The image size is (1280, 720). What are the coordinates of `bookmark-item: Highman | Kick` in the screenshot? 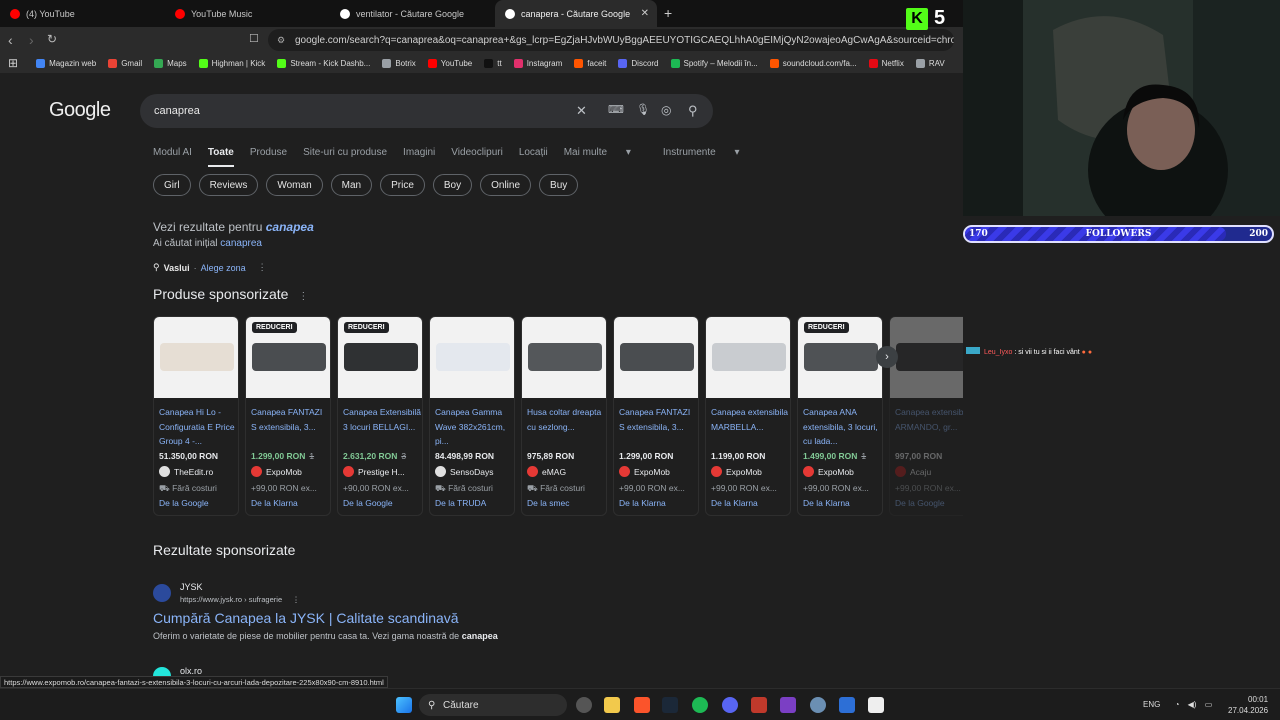 It's located at (231, 63).